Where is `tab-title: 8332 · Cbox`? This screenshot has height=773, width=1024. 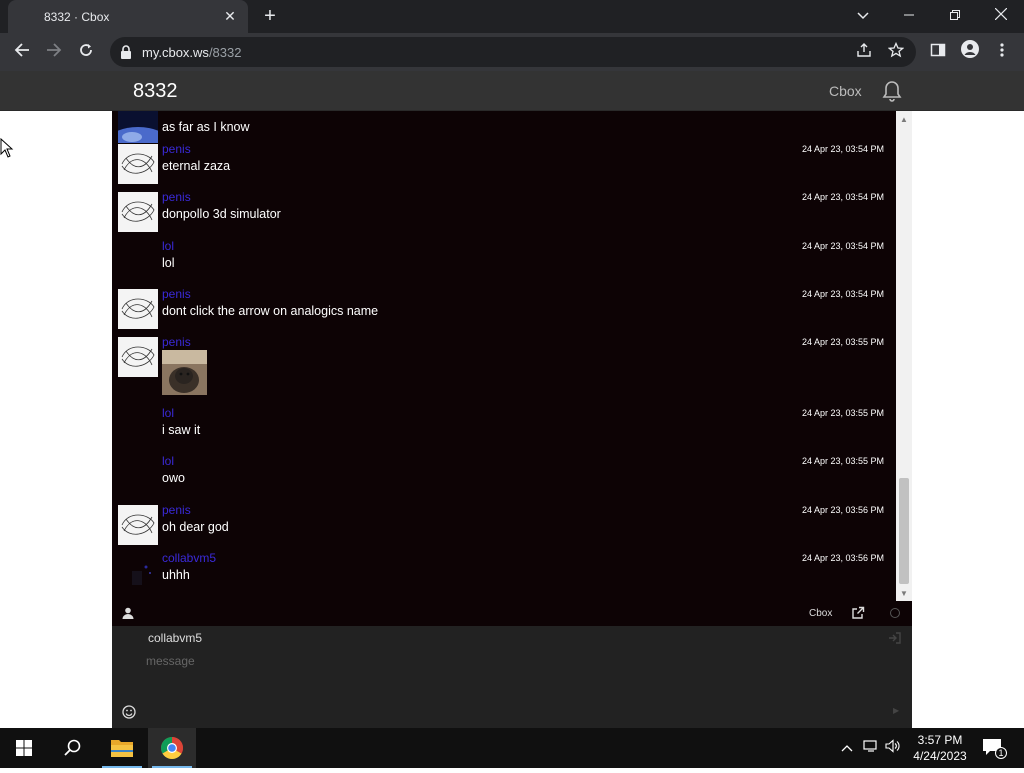 tab-title: 8332 · Cbox is located at coordinates (77, 17).